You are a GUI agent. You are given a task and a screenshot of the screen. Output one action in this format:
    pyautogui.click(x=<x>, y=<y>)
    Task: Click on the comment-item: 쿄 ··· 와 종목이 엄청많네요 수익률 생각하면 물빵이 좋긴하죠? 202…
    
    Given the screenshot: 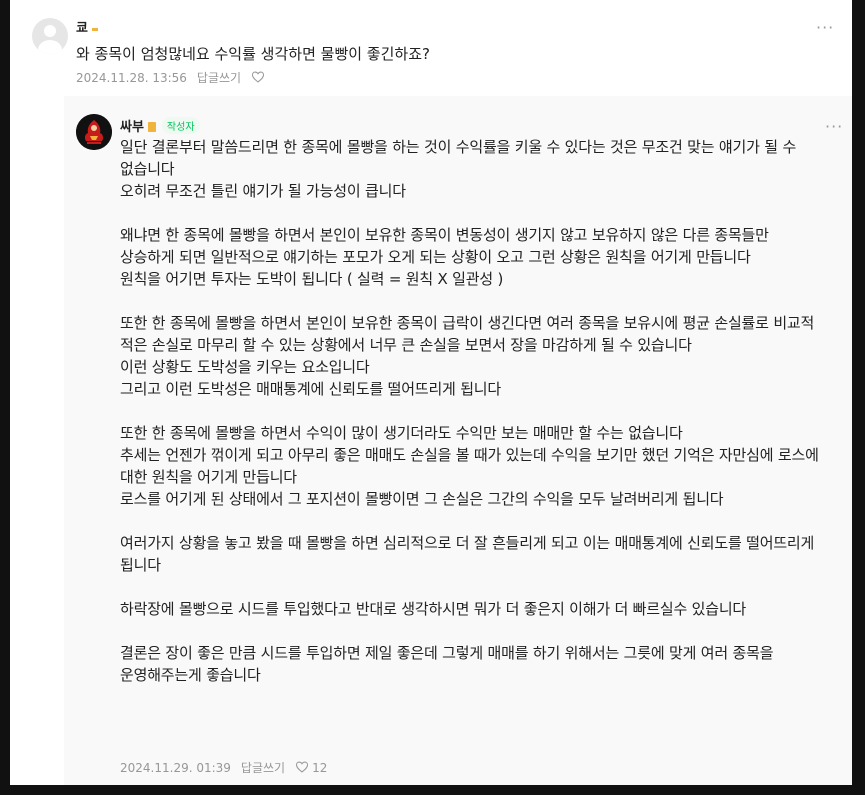 What is the action you would take?
    pyautogui.click(x=431, y=48)
    